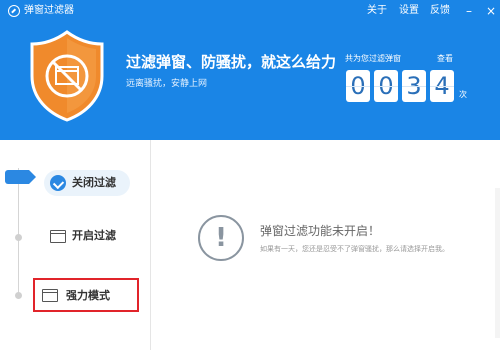 Image resolution: width=500 pixels, height=350 pixels. What do you see at coordinates (58, 183) in the screenshot?
I see `check-circle-icon` at bounding box center [58, 183].